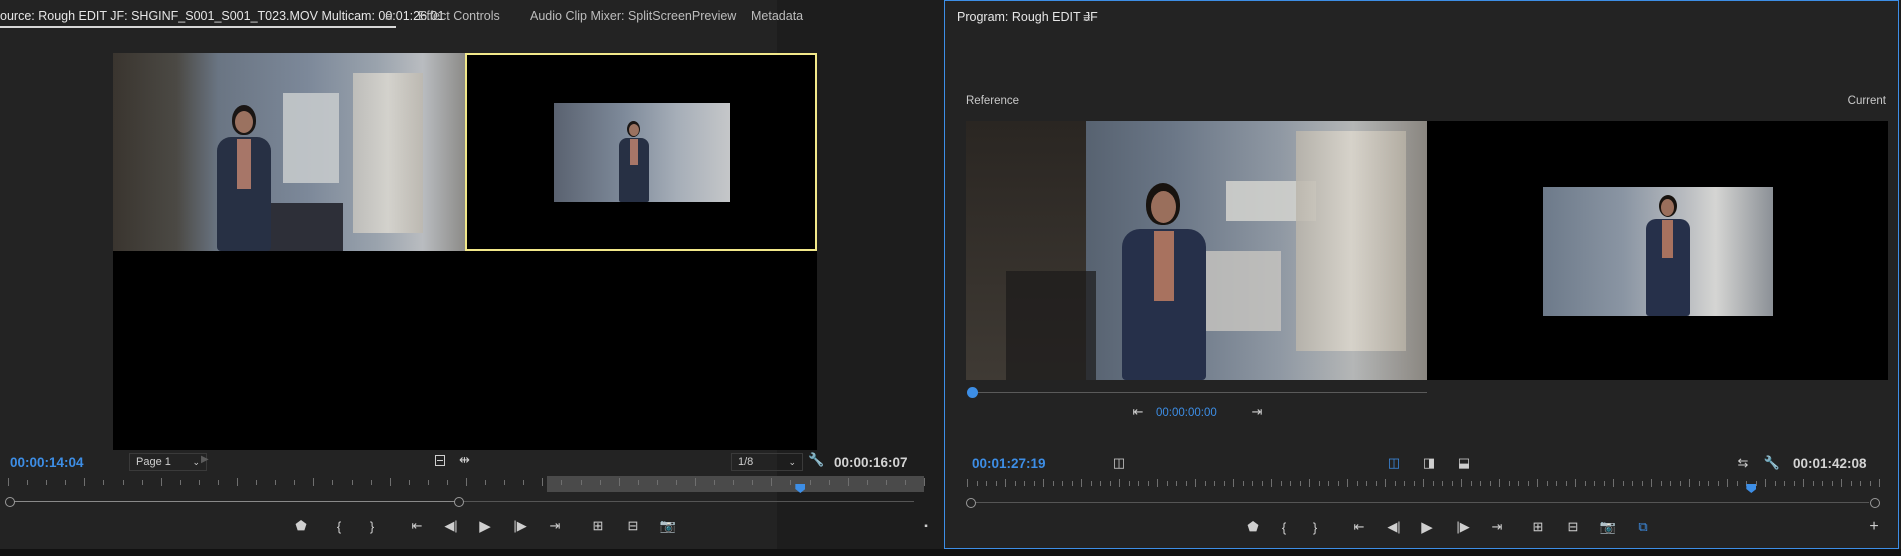  Describe the element at coordinates (633, 16) in the screenshot. I see `tab-audio-clip-mixer: Audio Clip Mixer: SplitScreenPreview` at that location.